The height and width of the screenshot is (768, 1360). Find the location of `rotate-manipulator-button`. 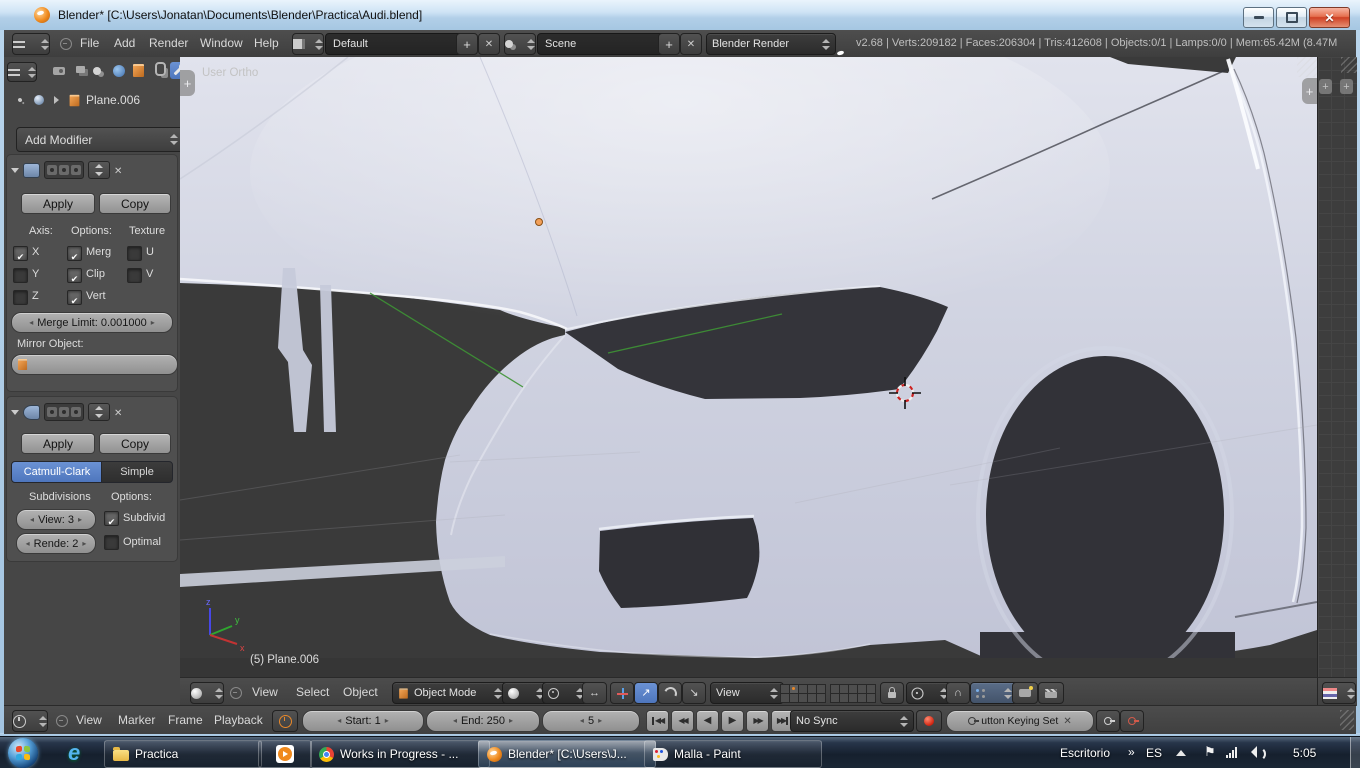

rotate-manipulator-button is located at coordinates (670, 693).